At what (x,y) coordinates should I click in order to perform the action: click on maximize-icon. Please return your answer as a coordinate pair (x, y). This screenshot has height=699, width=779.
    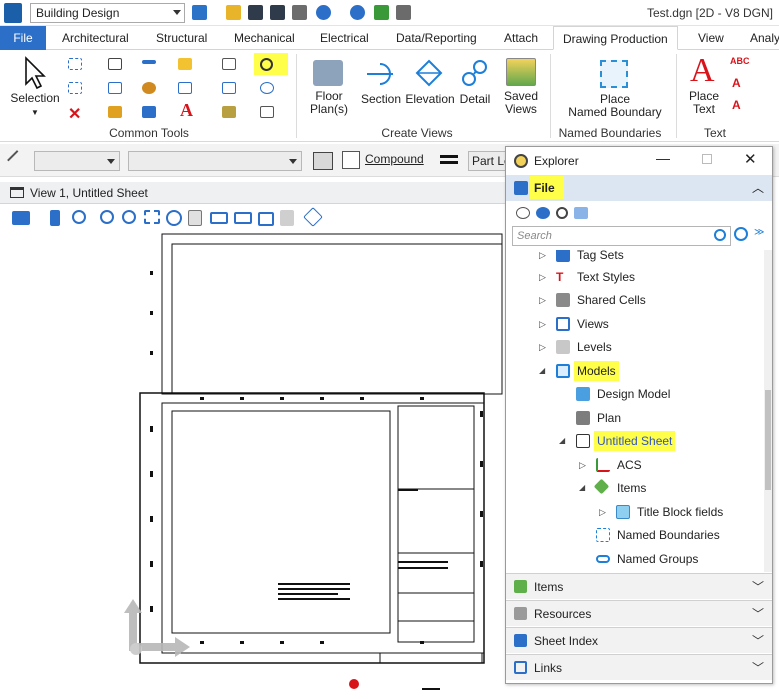
    Looking at the image, I should click on (707, 159).